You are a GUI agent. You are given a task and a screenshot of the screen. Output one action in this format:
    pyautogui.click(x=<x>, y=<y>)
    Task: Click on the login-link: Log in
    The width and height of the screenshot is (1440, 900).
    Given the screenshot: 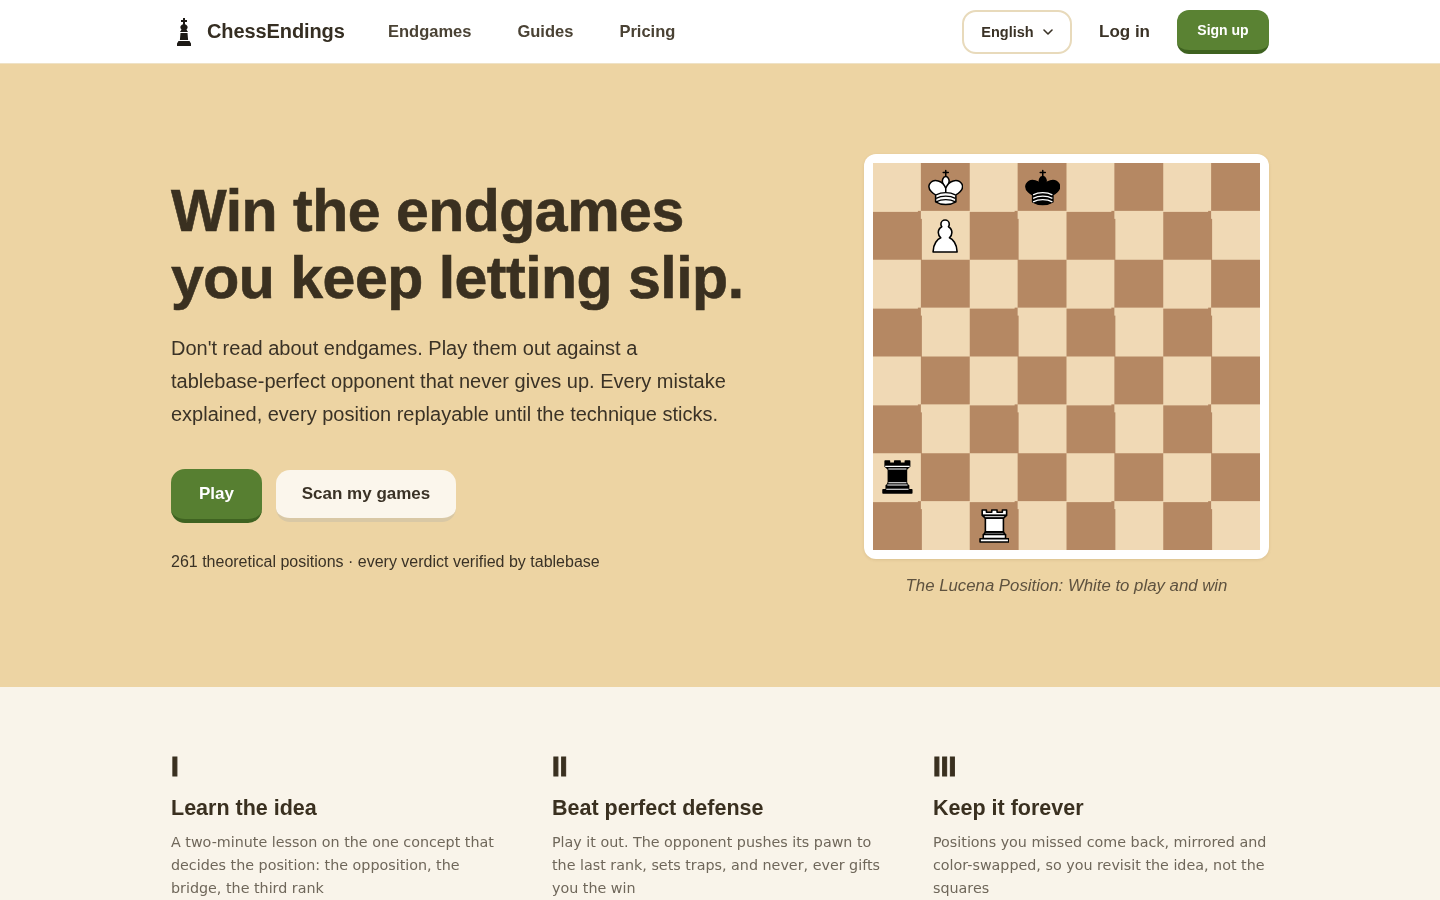 What is the action you would take?
    pyautogui.click(x=1124, y=31)
    